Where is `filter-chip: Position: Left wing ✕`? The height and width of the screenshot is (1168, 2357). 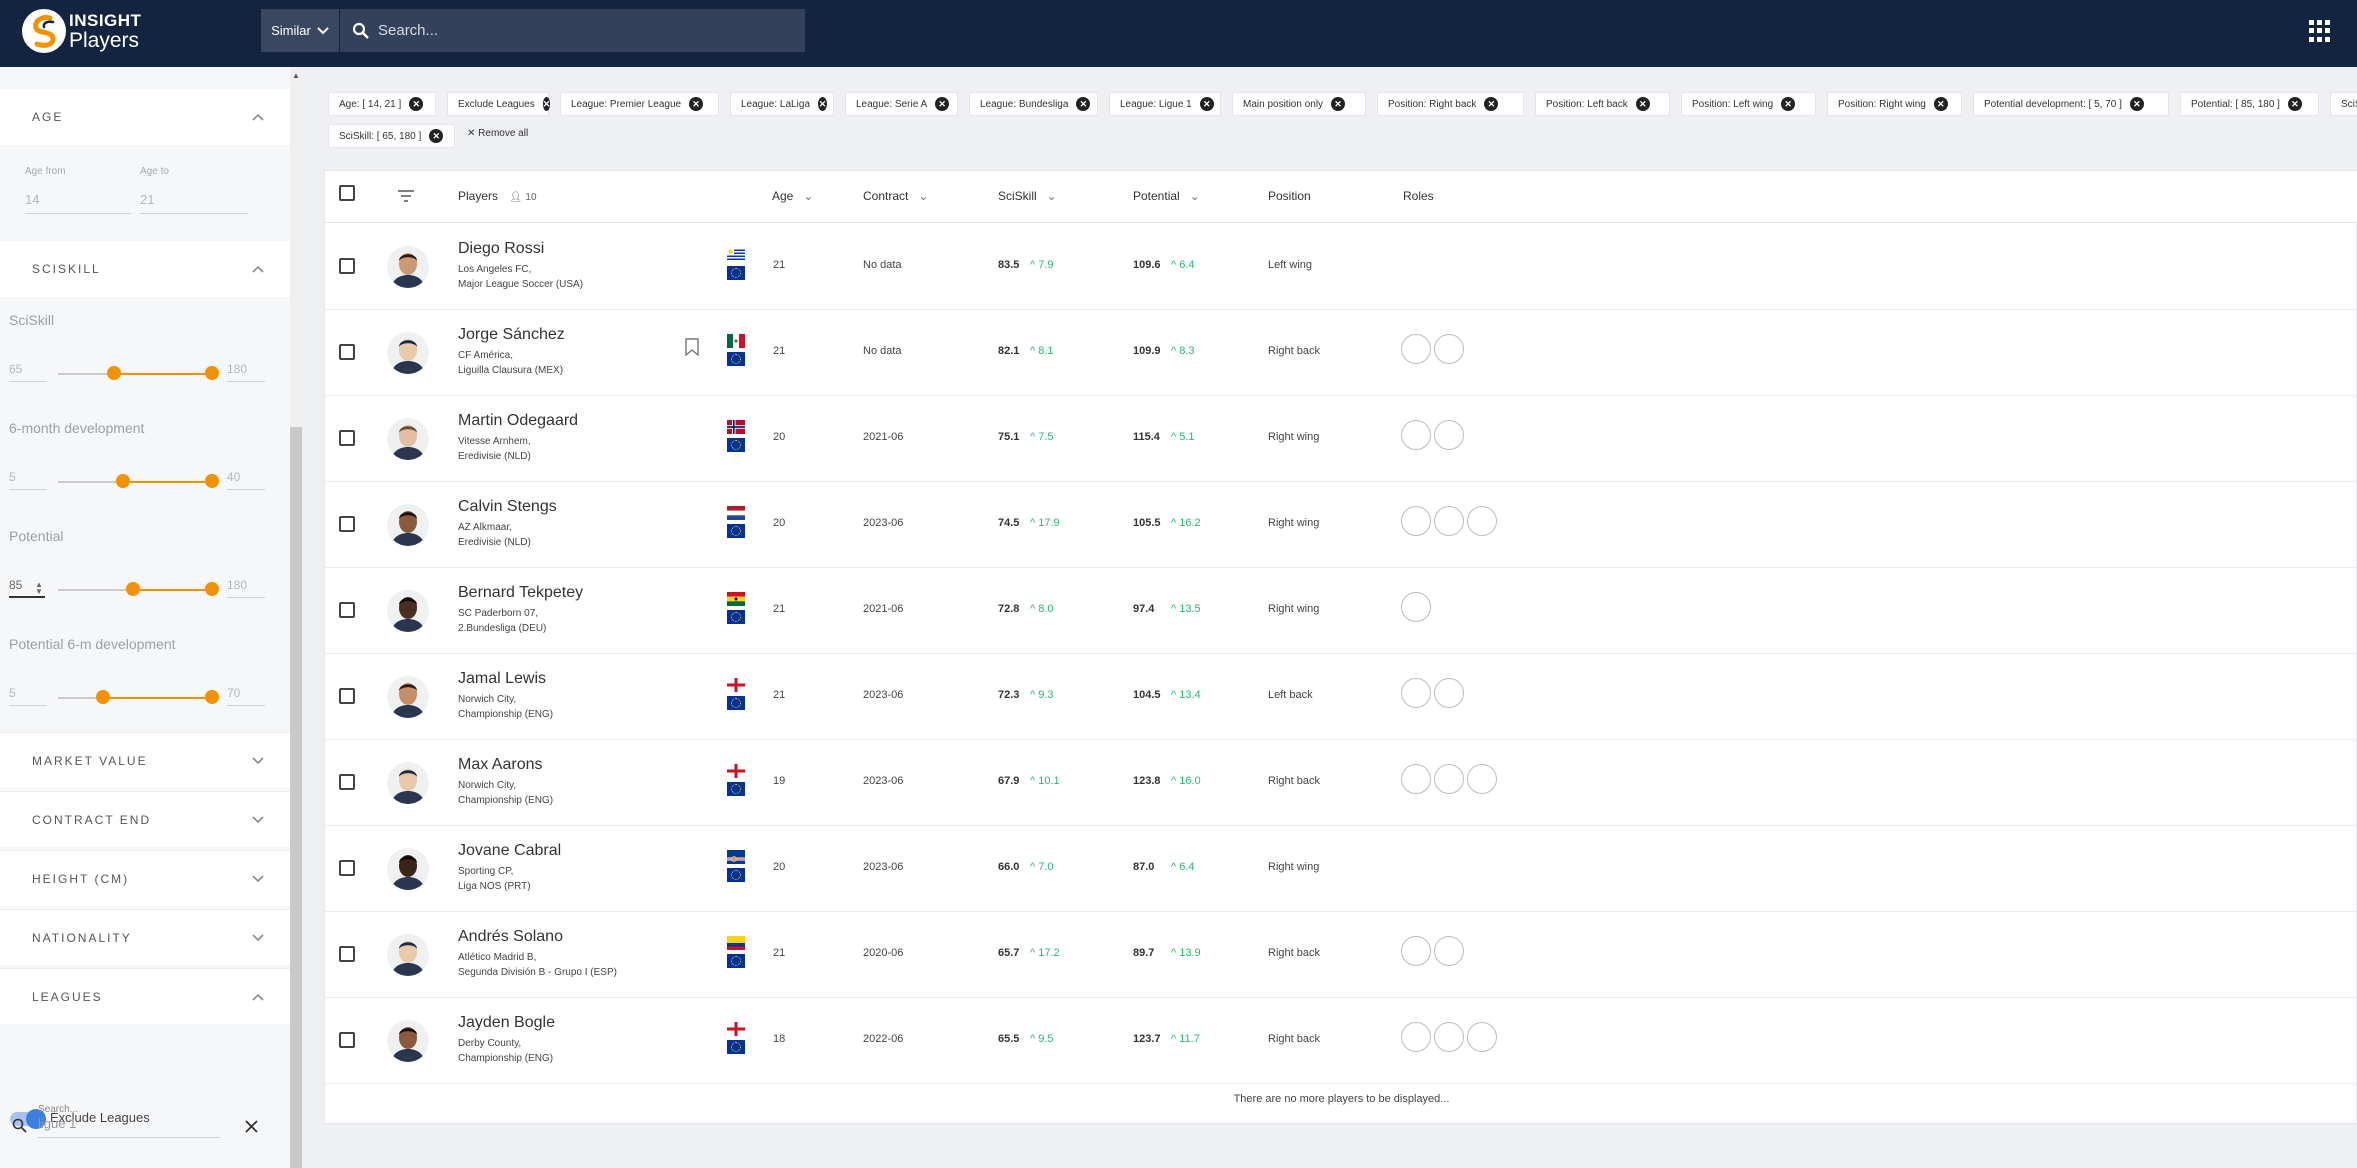 filter-chip: Position: Left wing ✕ is located at coordinates (1748, 104).